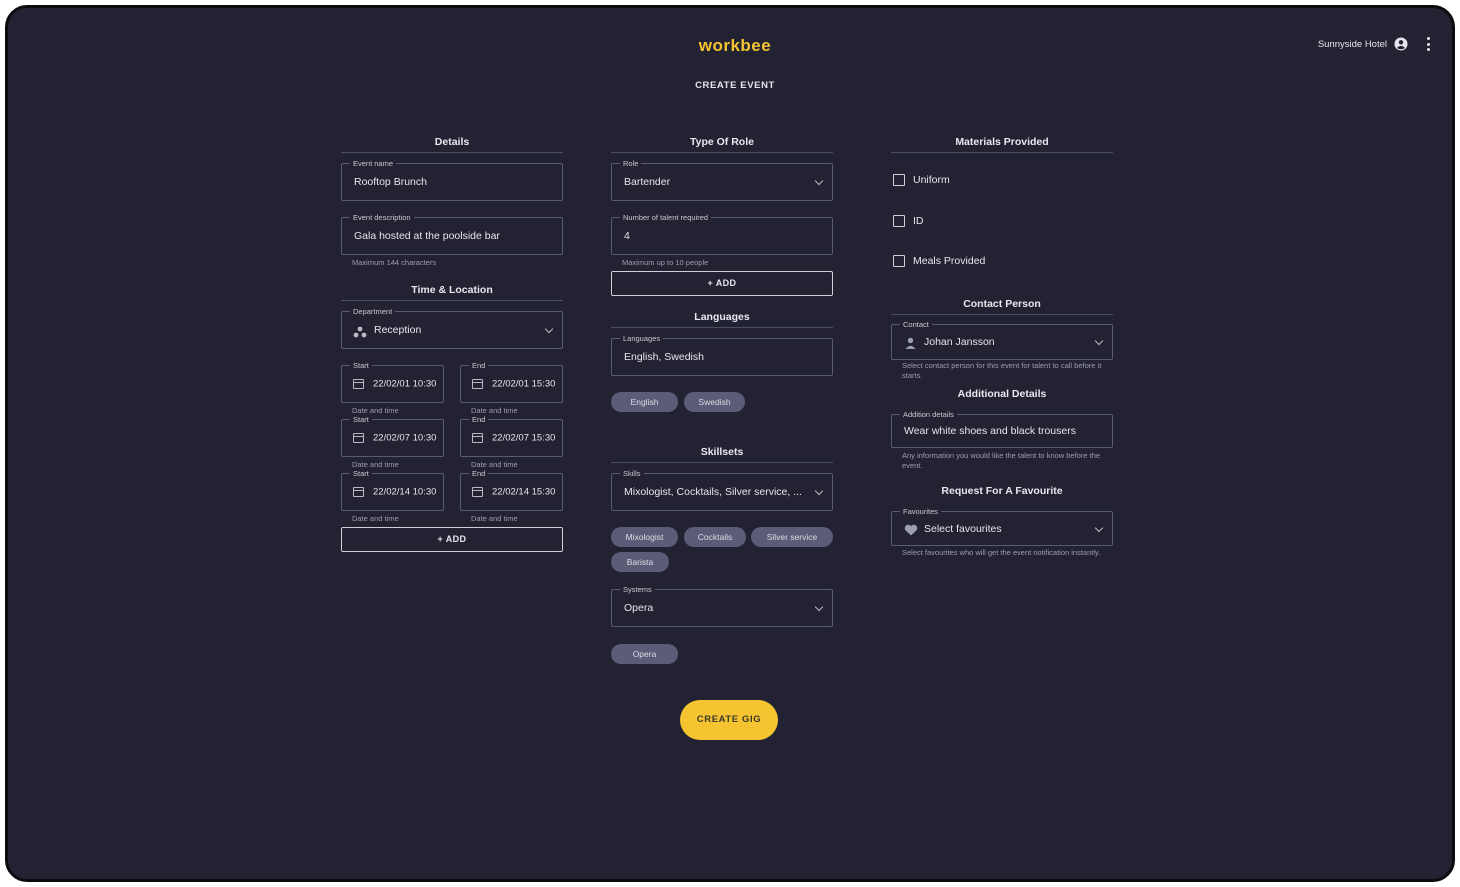 The height and width of the screenshot is (887, 1460). I want to click on checkbox-id: ID, so click(908, 221).